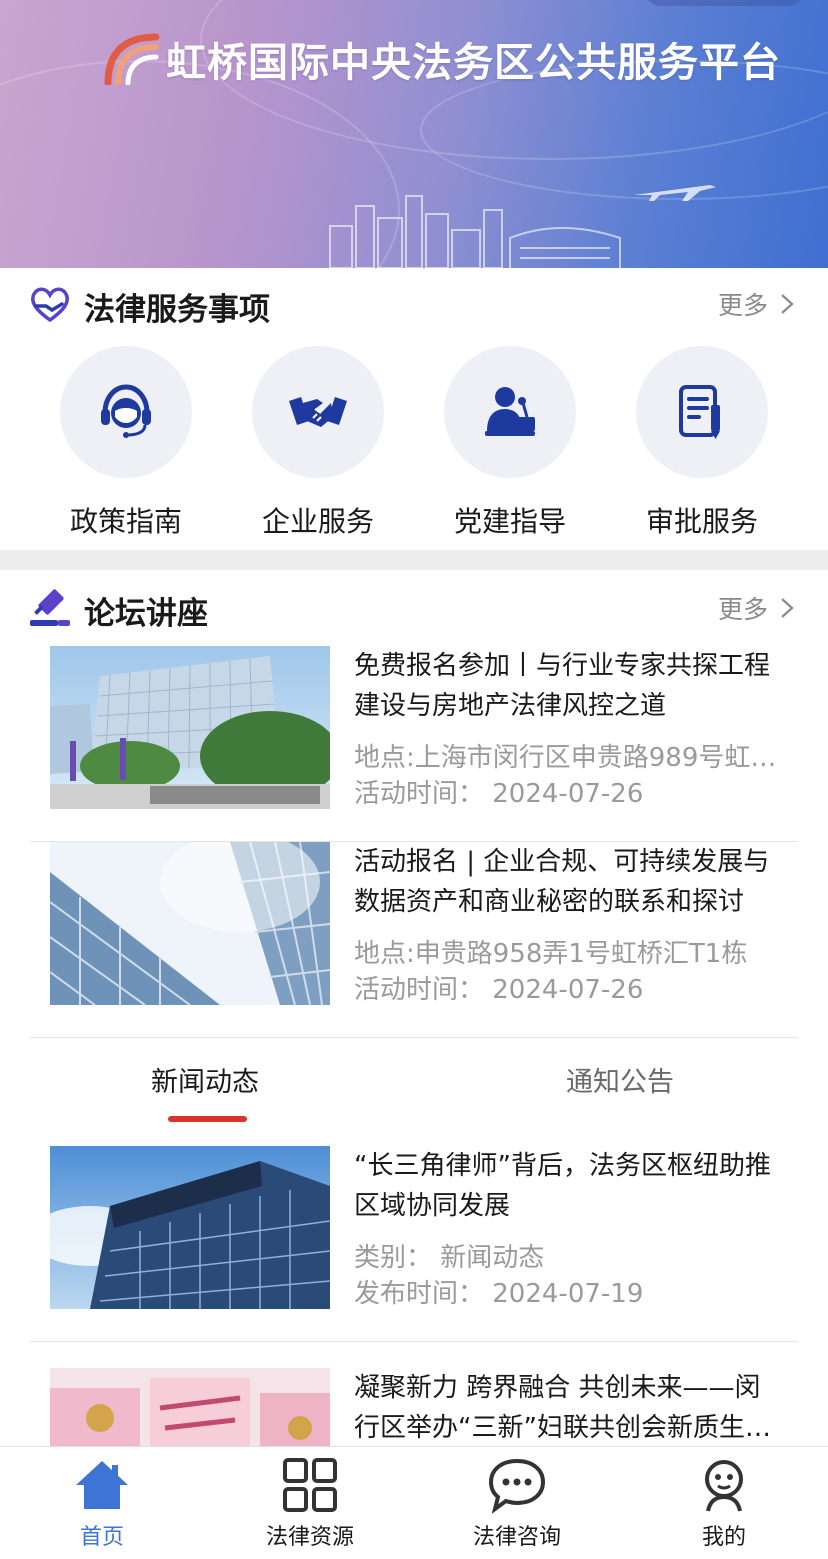  I want to click on document-edit-icon, so click(699, 412).